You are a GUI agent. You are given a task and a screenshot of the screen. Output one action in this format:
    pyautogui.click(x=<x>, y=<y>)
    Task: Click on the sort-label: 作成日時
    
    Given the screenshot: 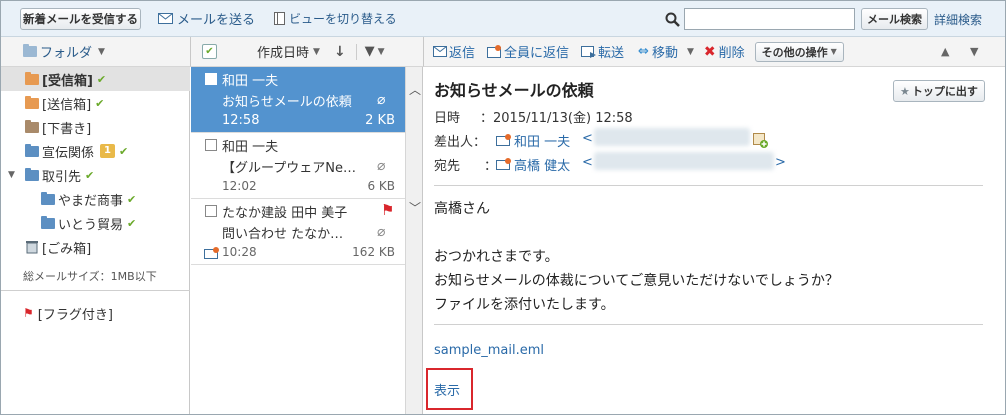 What is the action you would take?
    pyautogui.click(x=283, y=51)
    